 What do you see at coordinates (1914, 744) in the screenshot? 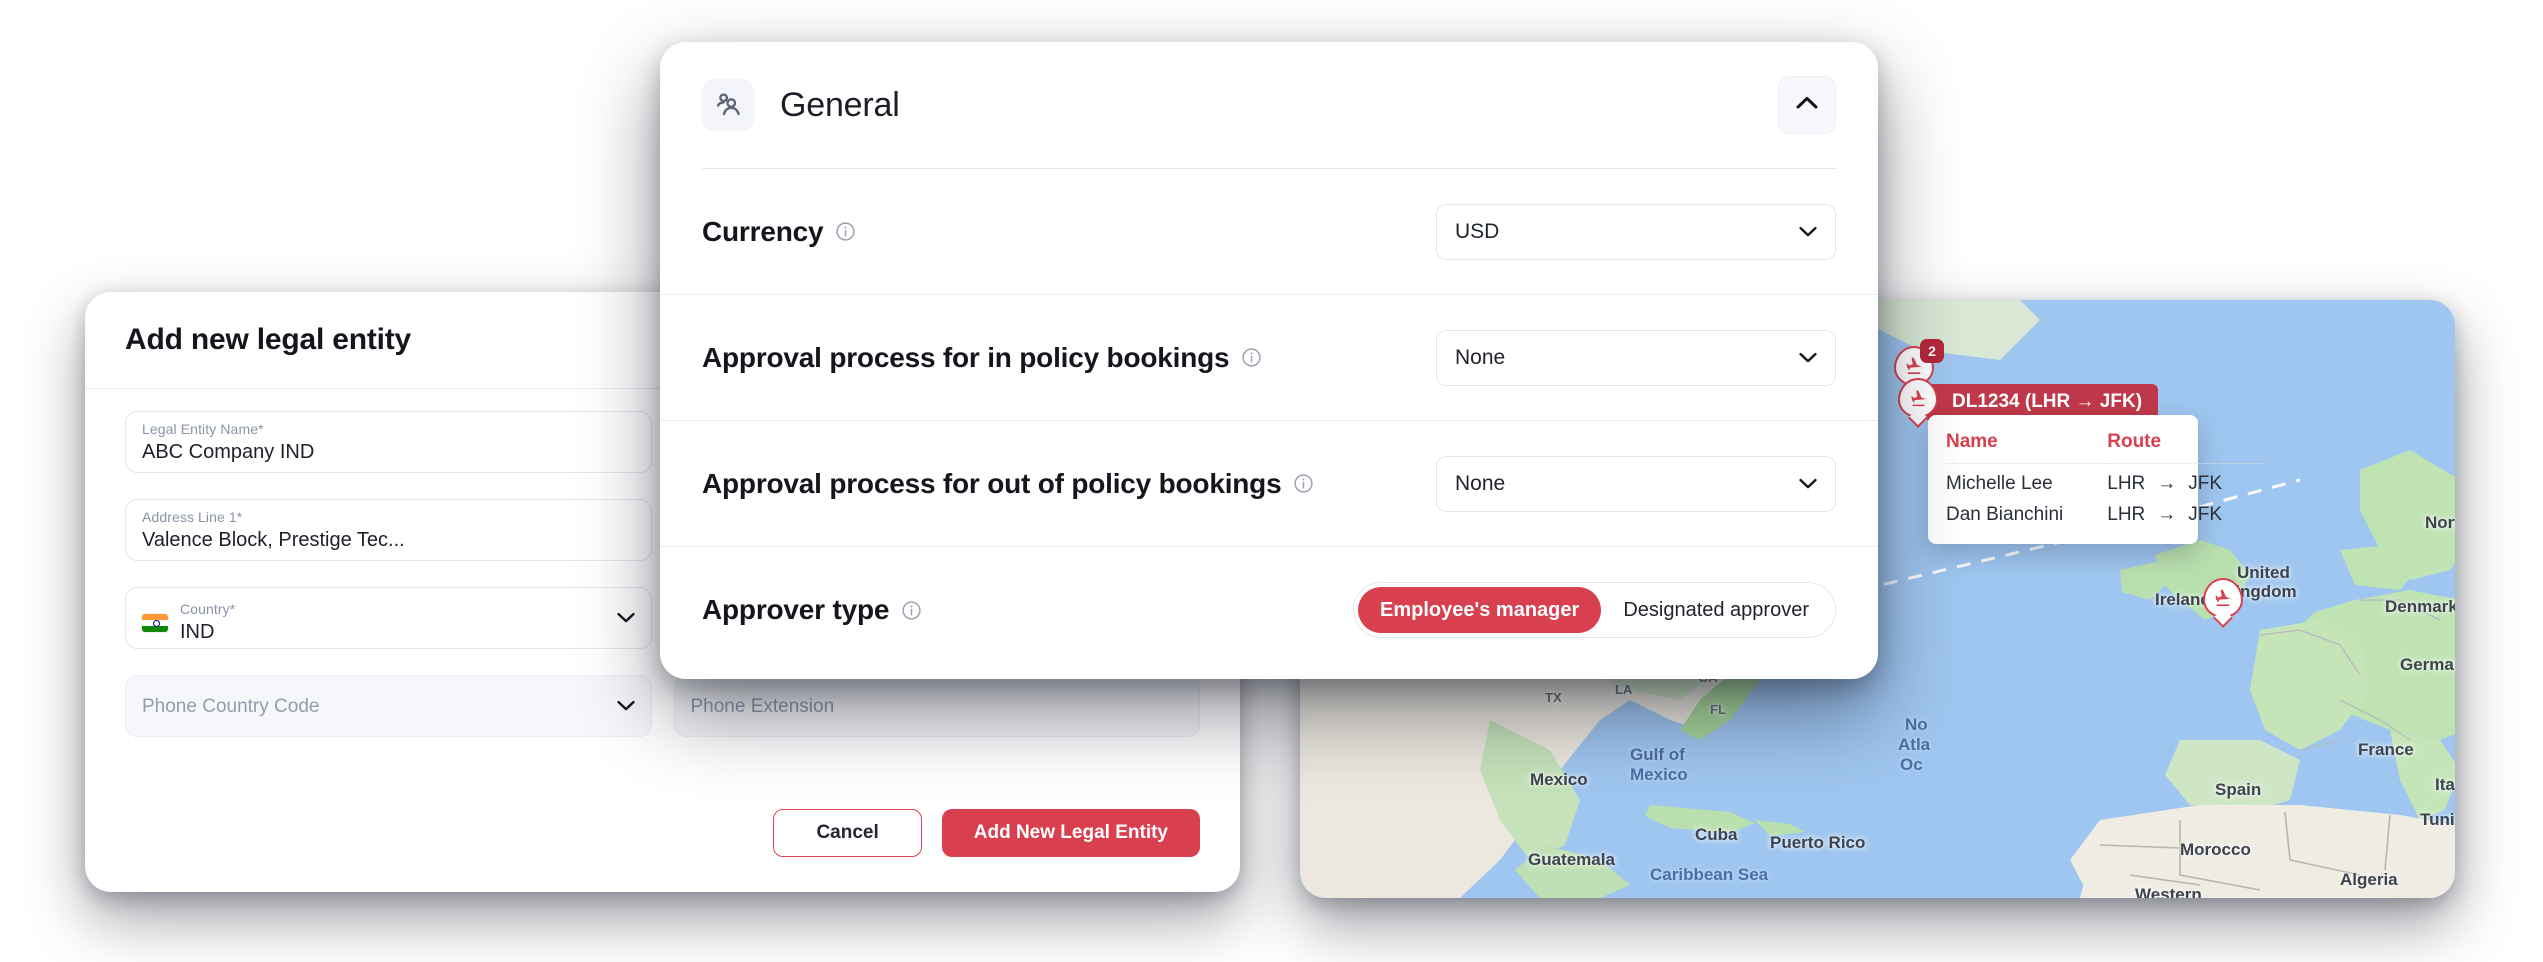
I see `map-label: Atla` at bounding box center [1914, 744].